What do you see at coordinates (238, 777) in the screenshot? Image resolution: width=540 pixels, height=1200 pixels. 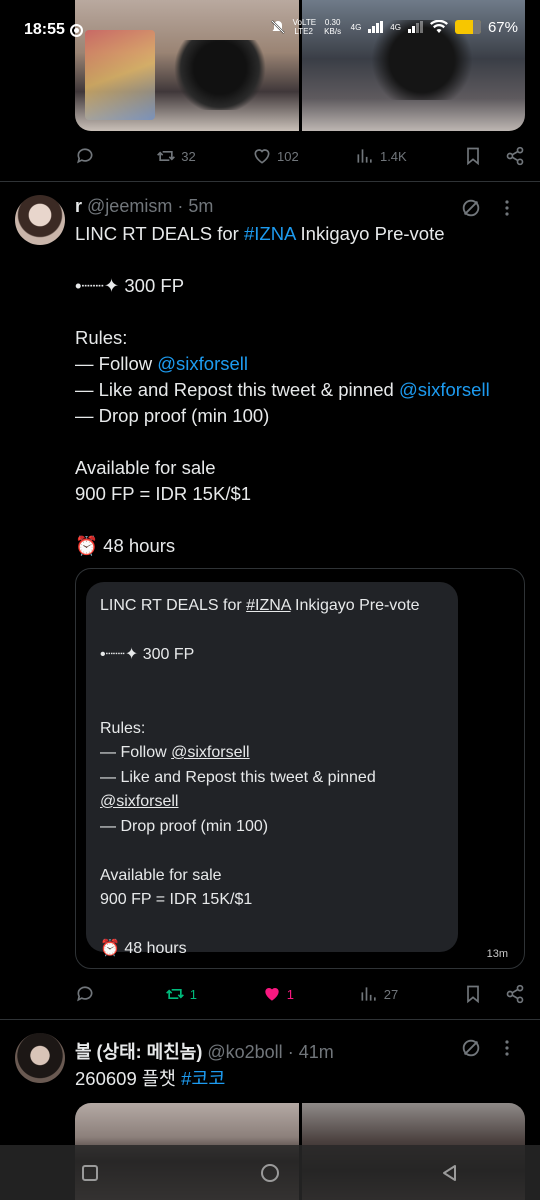 I see `text-span: — Like and Repost this tweet & pinned` at bounding box center [238, 777].